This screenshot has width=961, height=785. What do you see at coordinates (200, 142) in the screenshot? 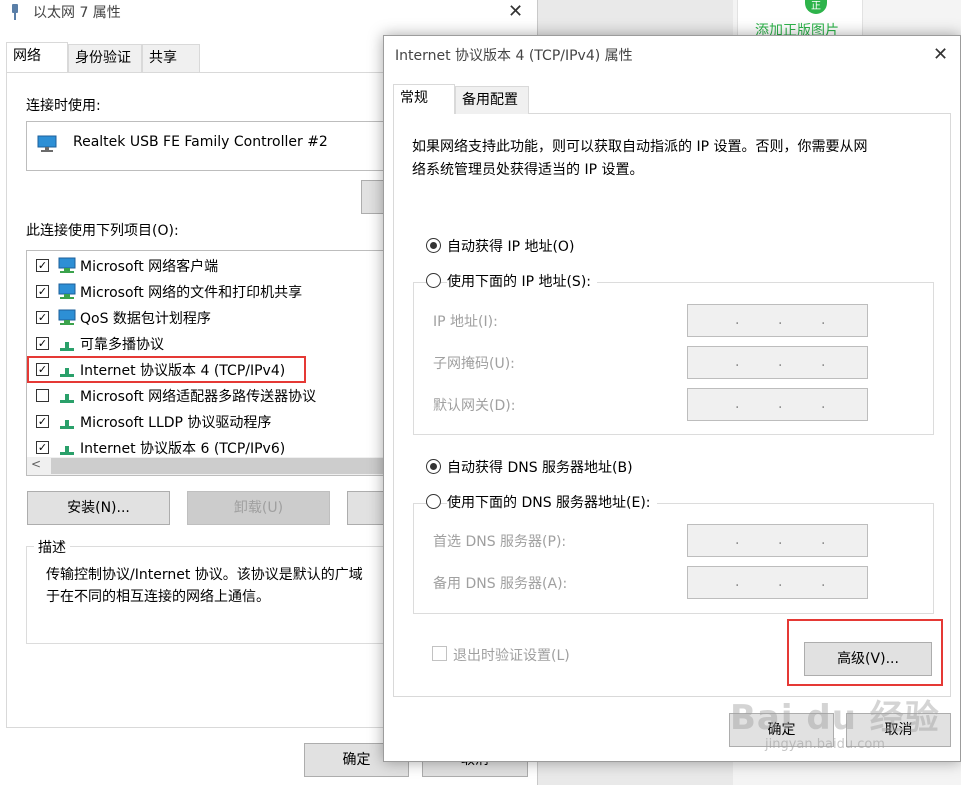
I see `adapter-name: Realtek USB FE Family Controller #2` at bounding box center [200, 142].